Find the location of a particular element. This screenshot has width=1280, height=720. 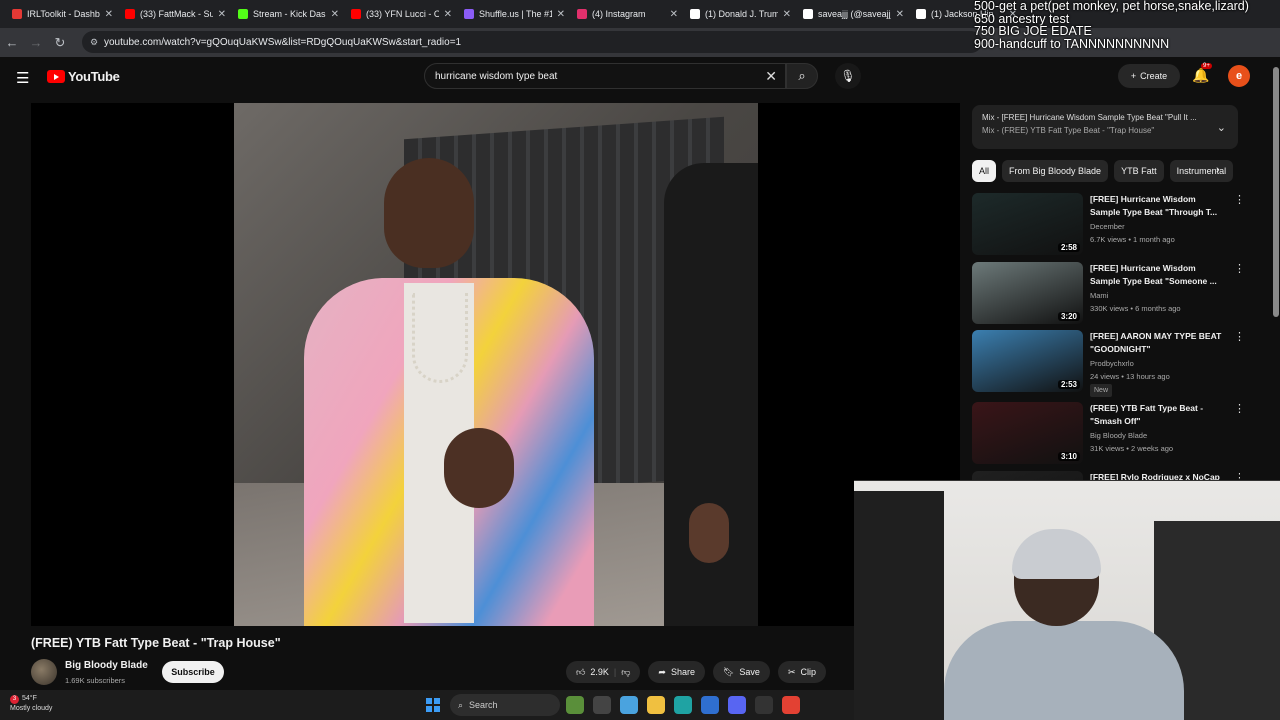

voice-search-button: 🎙 is located at coordinates (848, 76).